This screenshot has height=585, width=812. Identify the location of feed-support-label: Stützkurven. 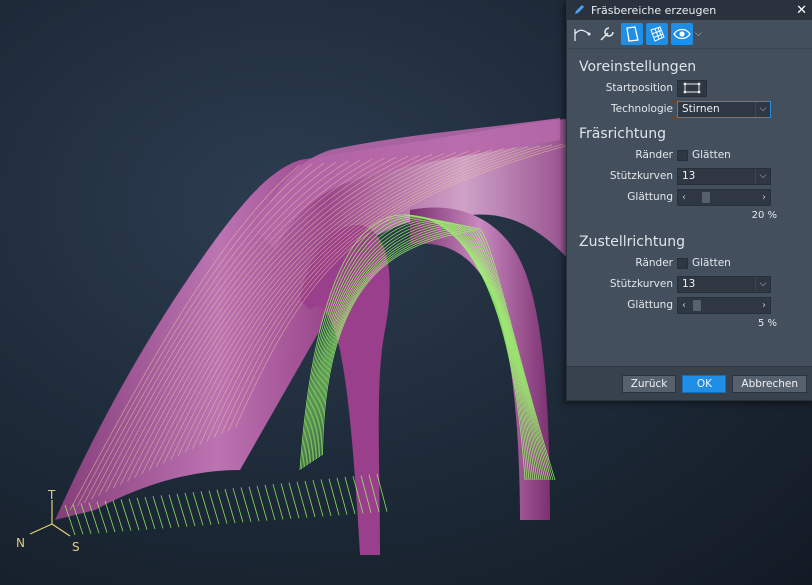
(641, 284).